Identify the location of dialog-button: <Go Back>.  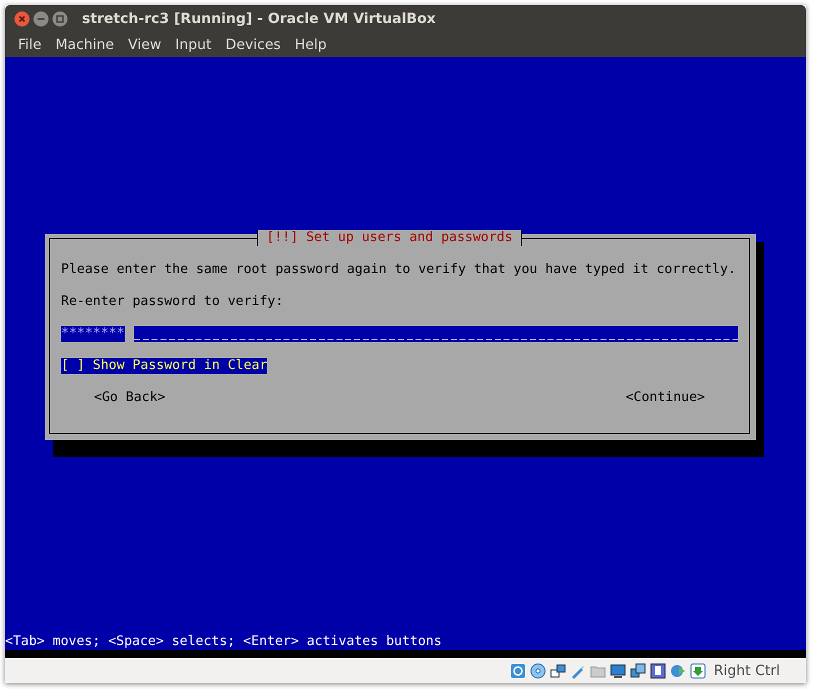
(130, 398).